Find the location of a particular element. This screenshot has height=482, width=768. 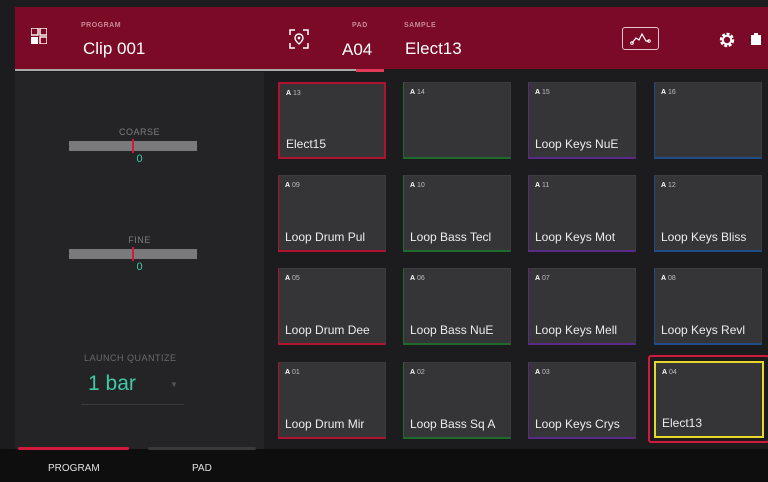

pad-A01: A 01 Loop Drum Mir is located at coordinates (332, 400).